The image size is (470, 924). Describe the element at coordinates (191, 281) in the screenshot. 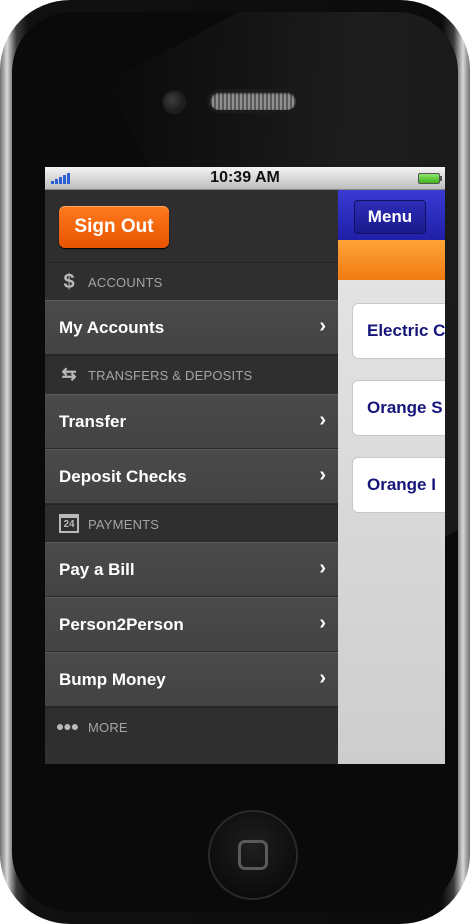

I see `section-accounts: $ ACCOUNTS` at that location.